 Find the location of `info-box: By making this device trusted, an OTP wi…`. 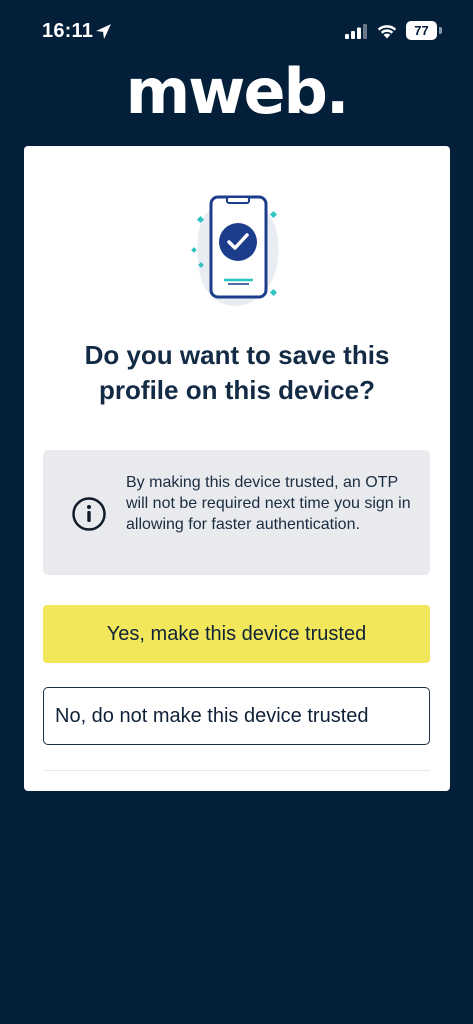

info-box: By making this device trusted, an OTP wi… is located at coordinates (236, 512).